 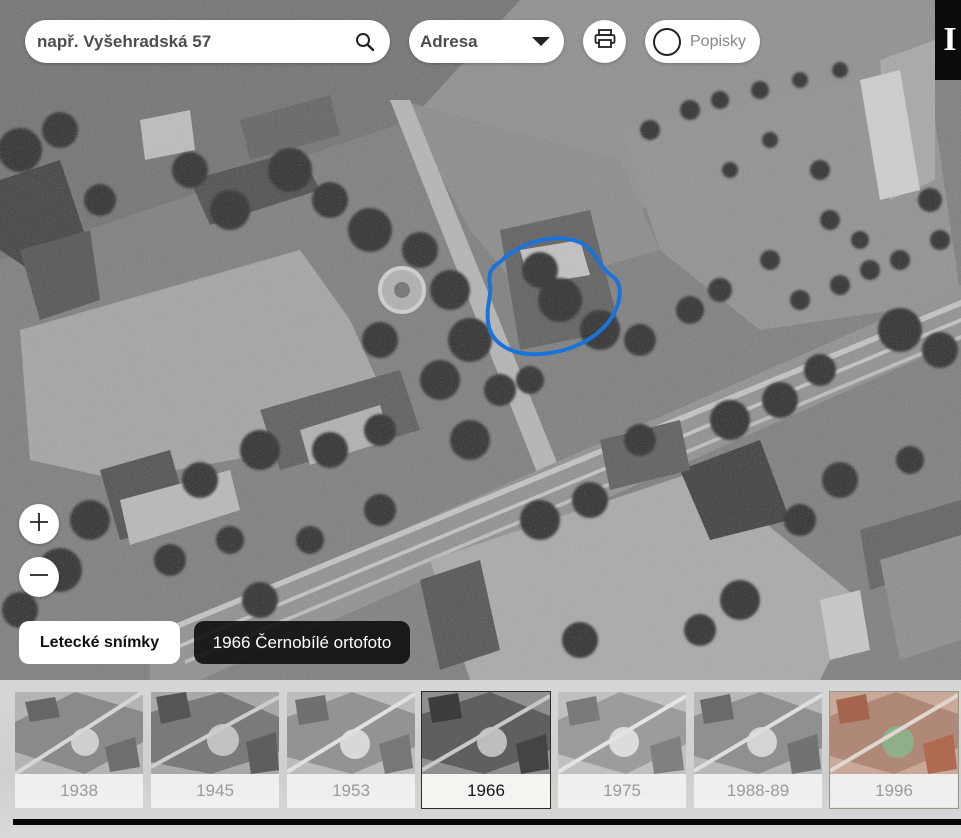 I want to click on timeline-item-1938: 1938, so click(x=79, y=750).